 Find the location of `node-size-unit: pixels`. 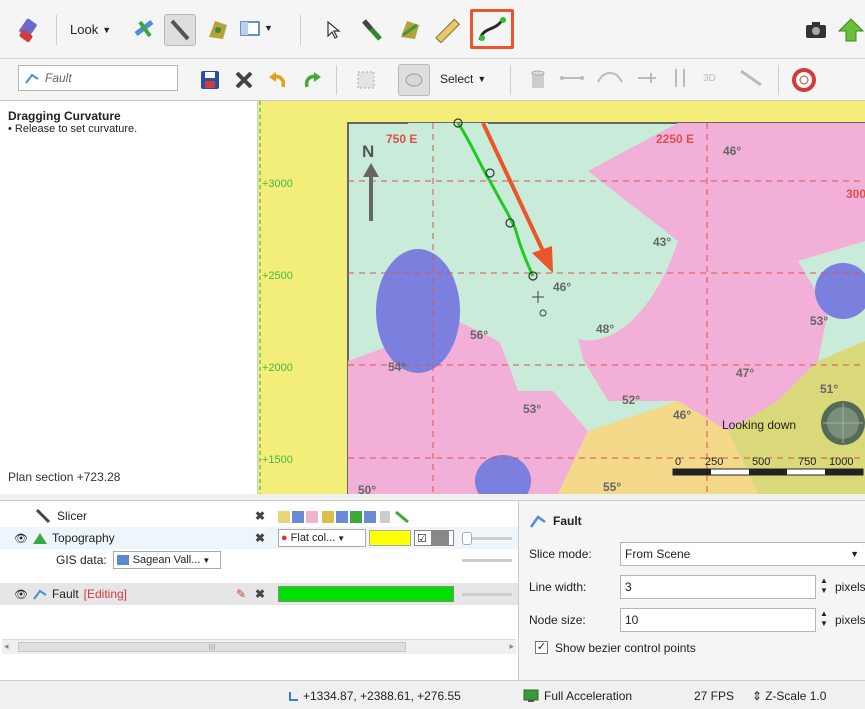

node-size-unit: pixels is located at coordinates (850, 620).